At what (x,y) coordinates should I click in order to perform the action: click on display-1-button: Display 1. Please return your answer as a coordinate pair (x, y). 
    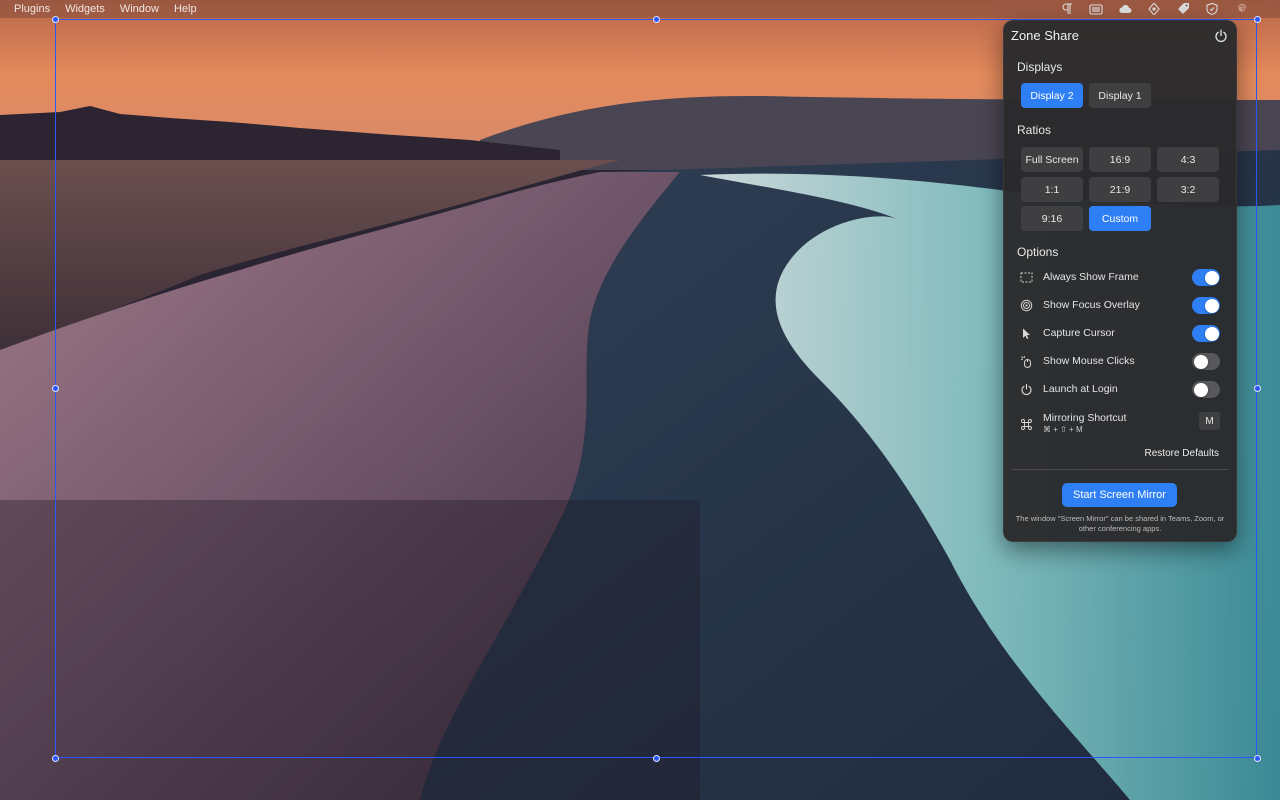
    Looking at the image, I should click on (1120, 95).